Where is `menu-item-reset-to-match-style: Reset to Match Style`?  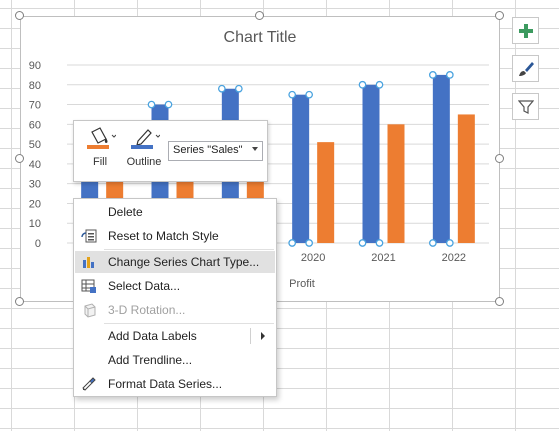
menu-item-reset-to-match-style: Reset to Match Style is located at coordinates (175, 236).